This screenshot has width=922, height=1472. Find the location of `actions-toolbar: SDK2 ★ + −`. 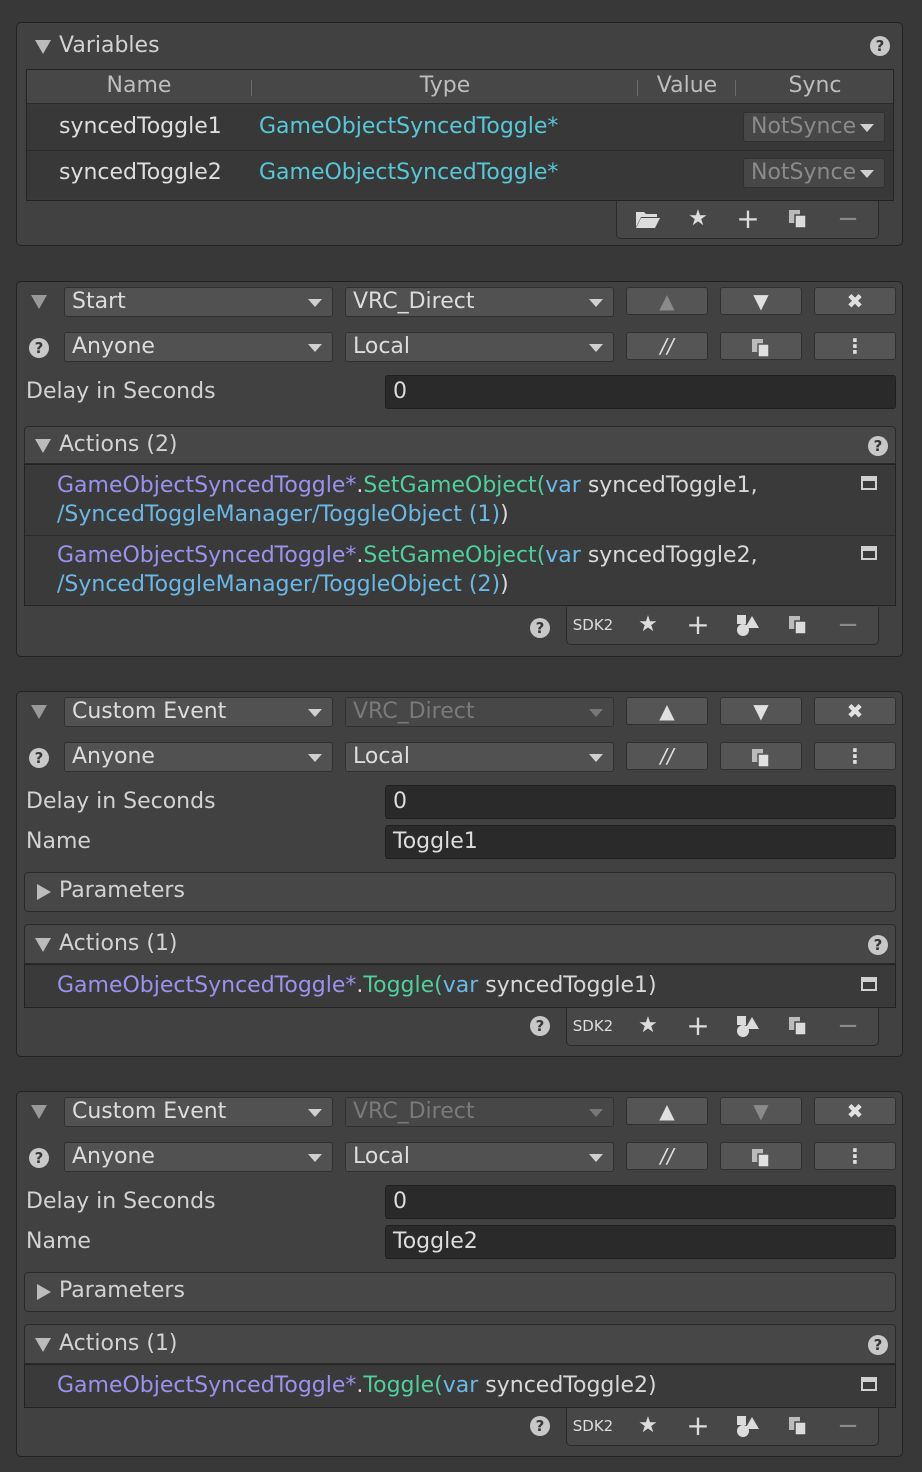

actions-toolbar: SDK2 ★ + − is located at coordinates (722, 1027).